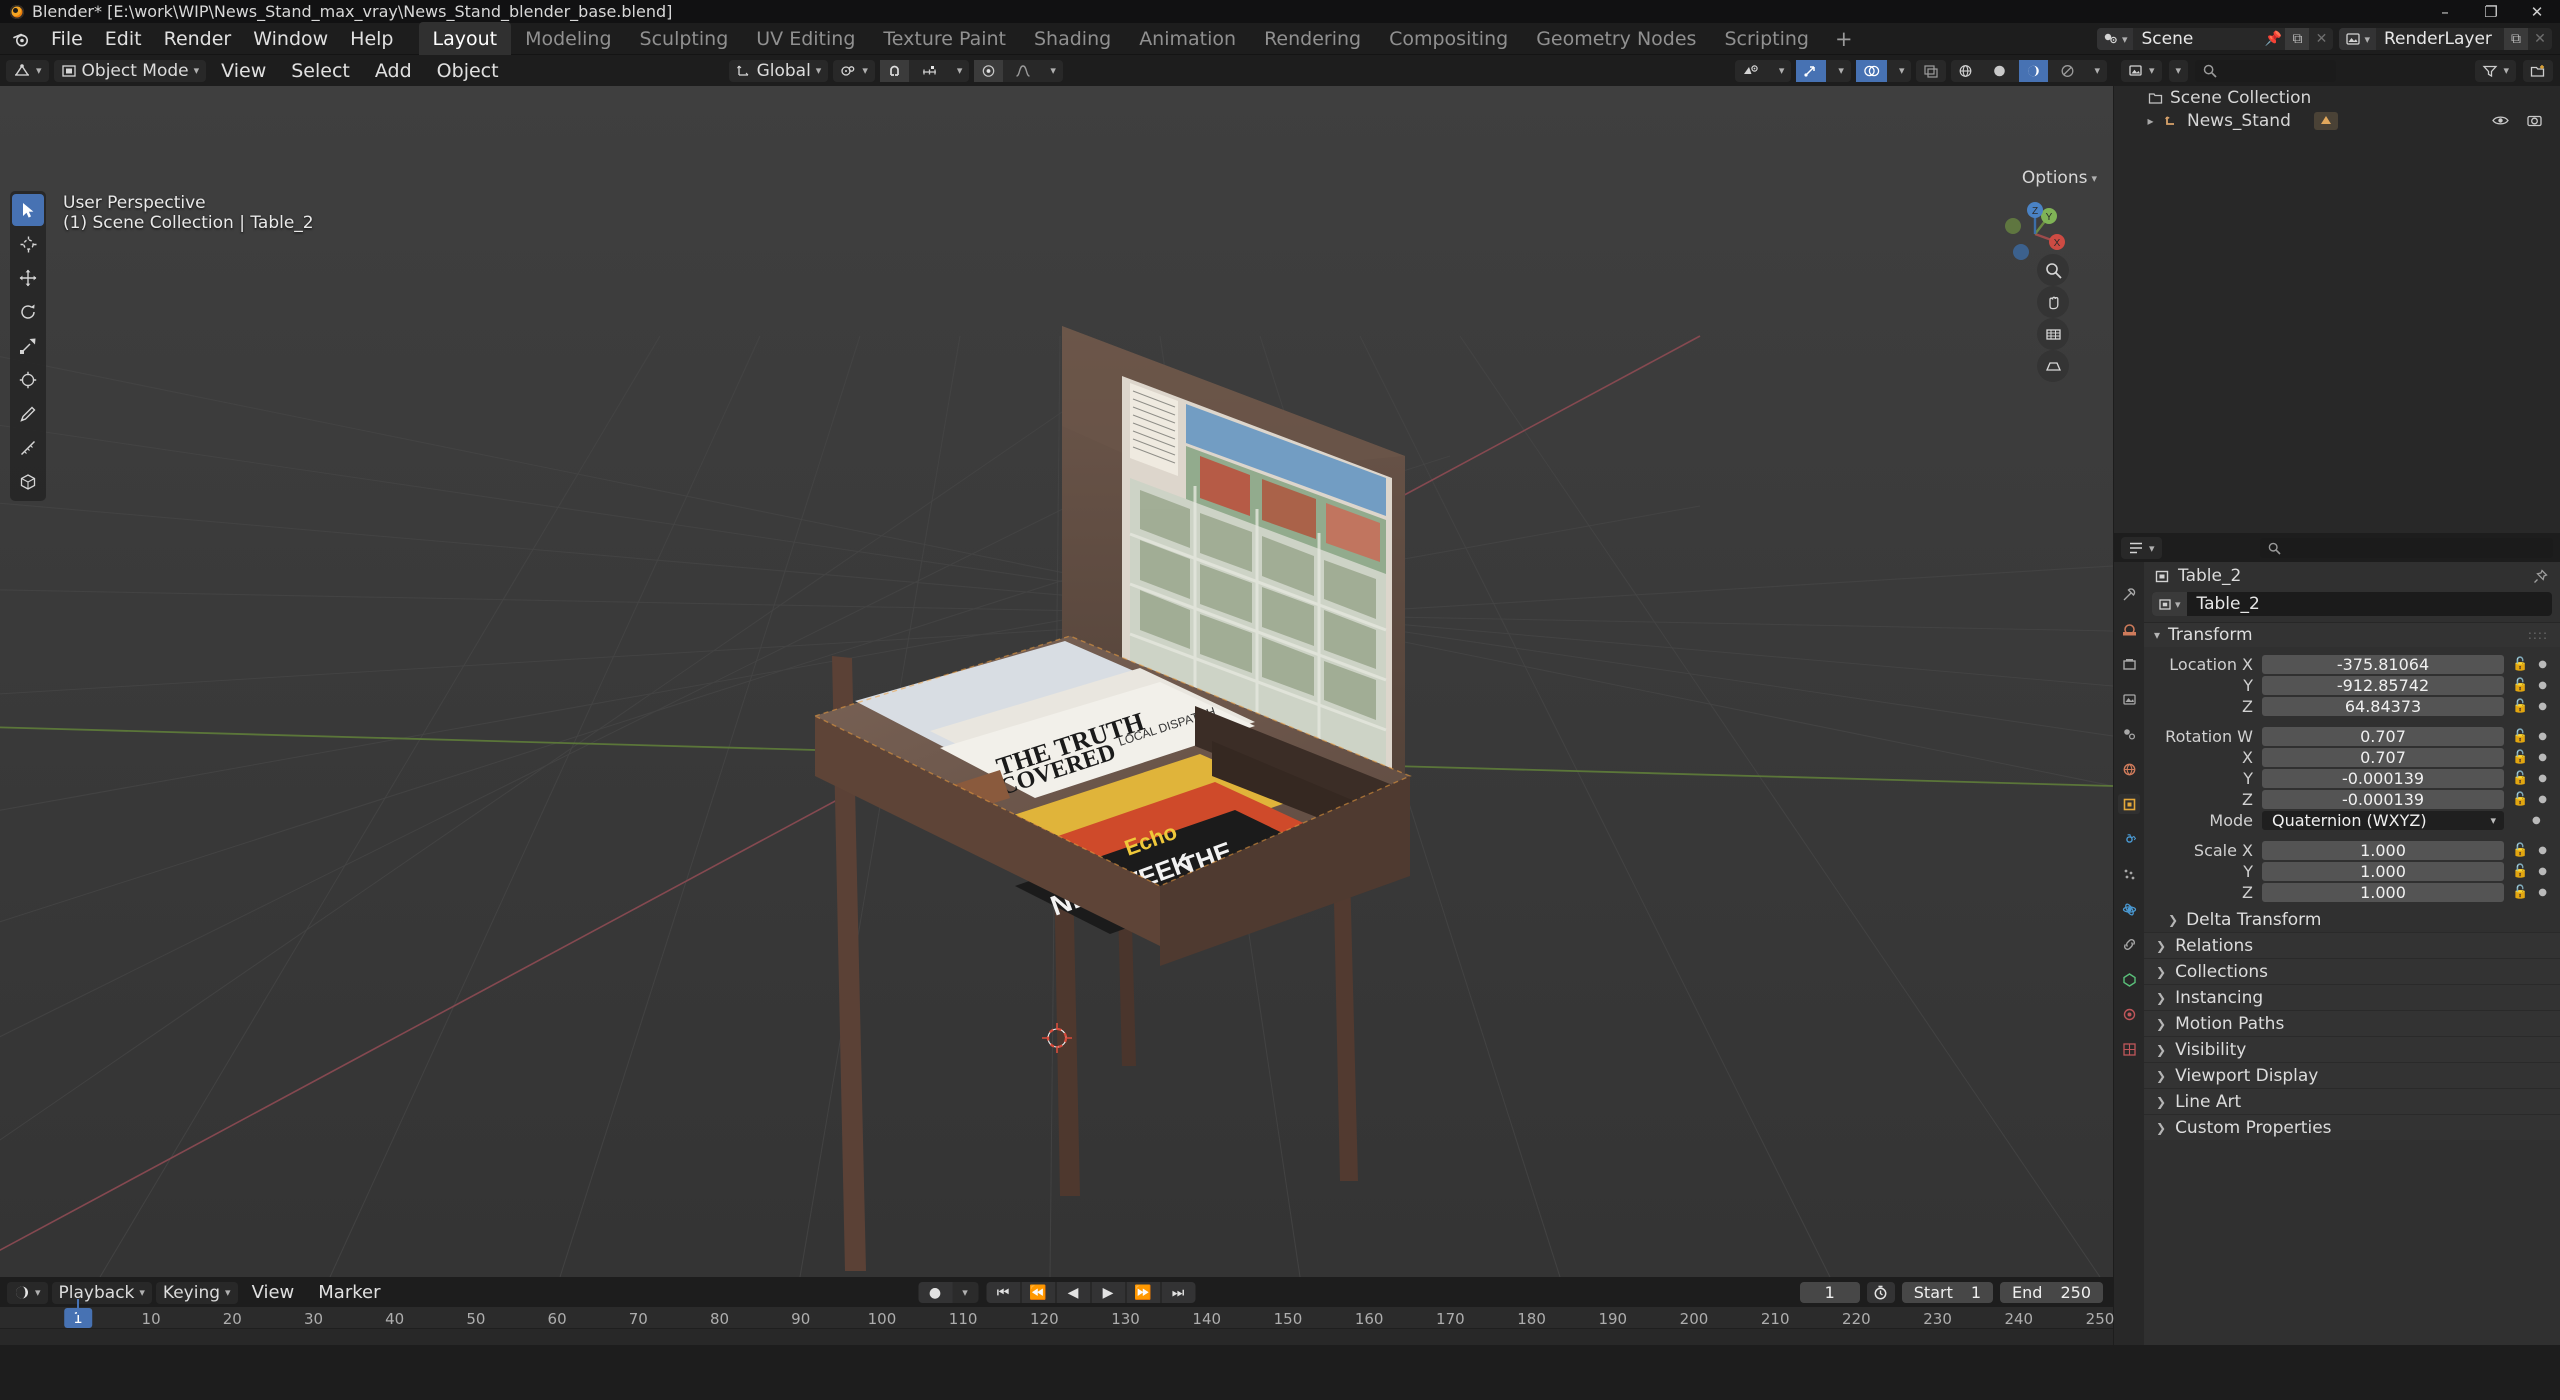 The height and width of the screenshot is (1400, 2560). I want to click on rotation-mode-value: Quaternion (WXYZ) ▾, so click(2383, 820).